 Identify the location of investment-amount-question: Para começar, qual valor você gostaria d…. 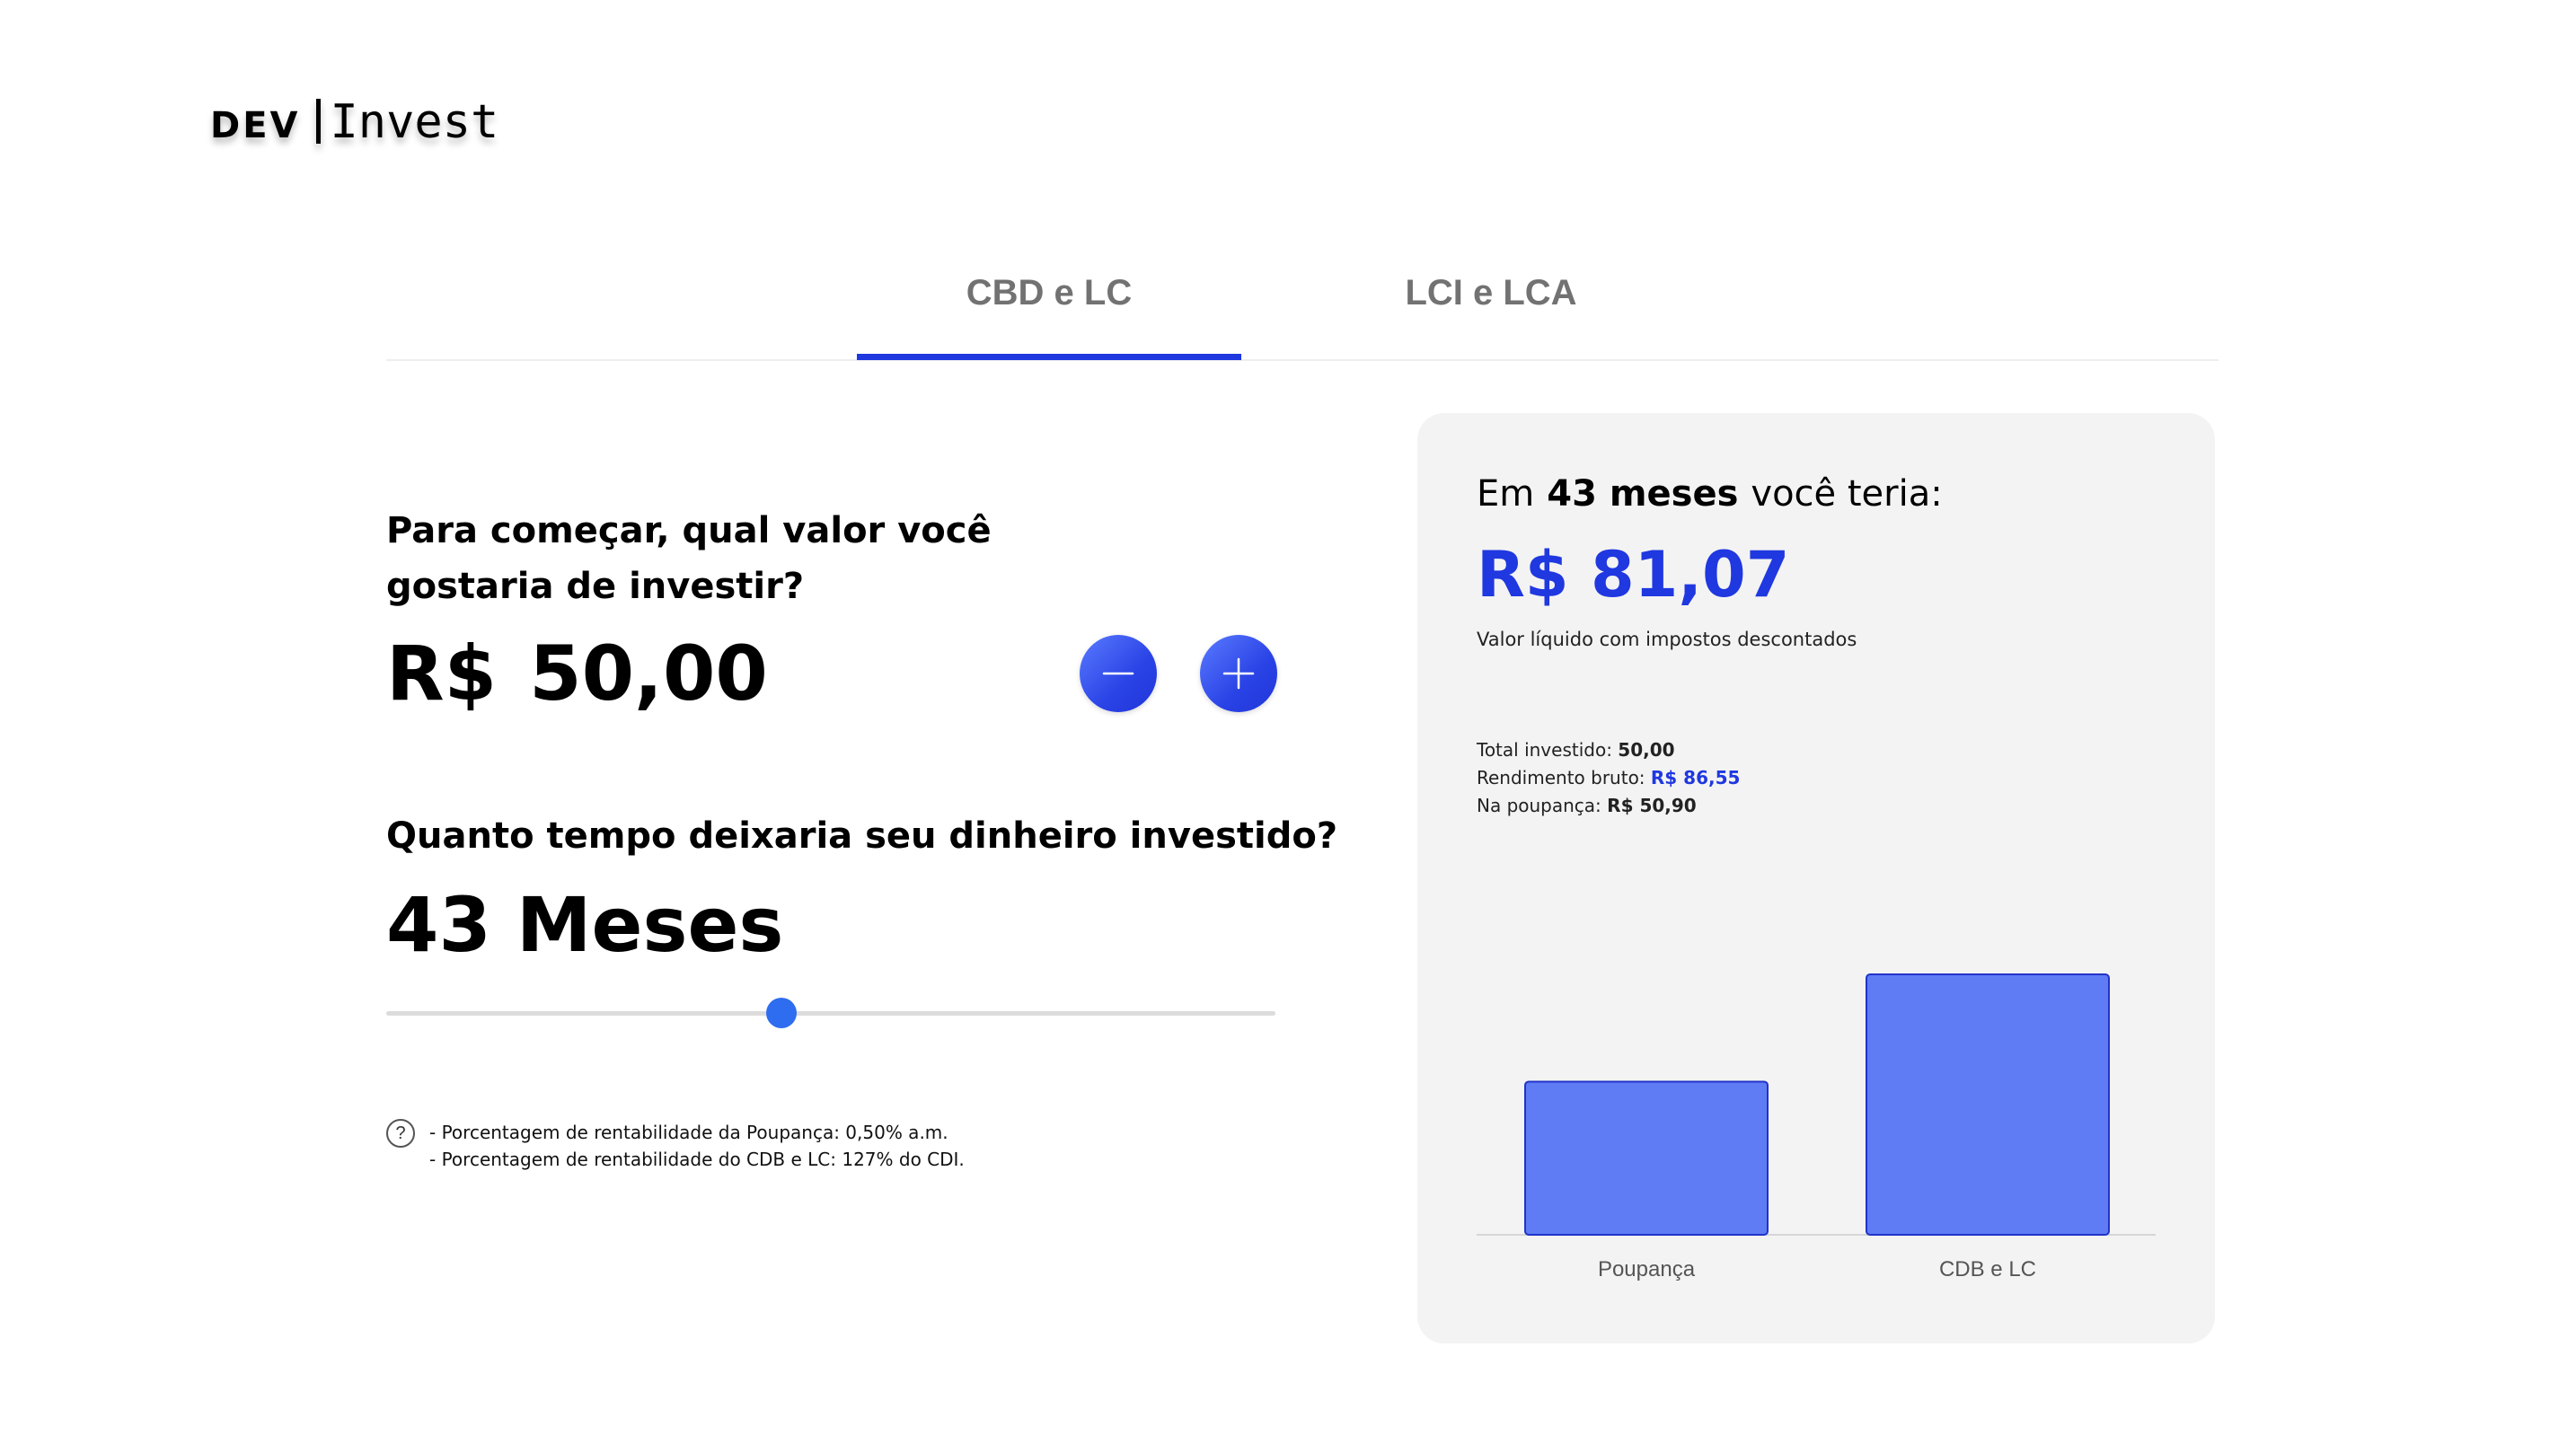
(689, 559).